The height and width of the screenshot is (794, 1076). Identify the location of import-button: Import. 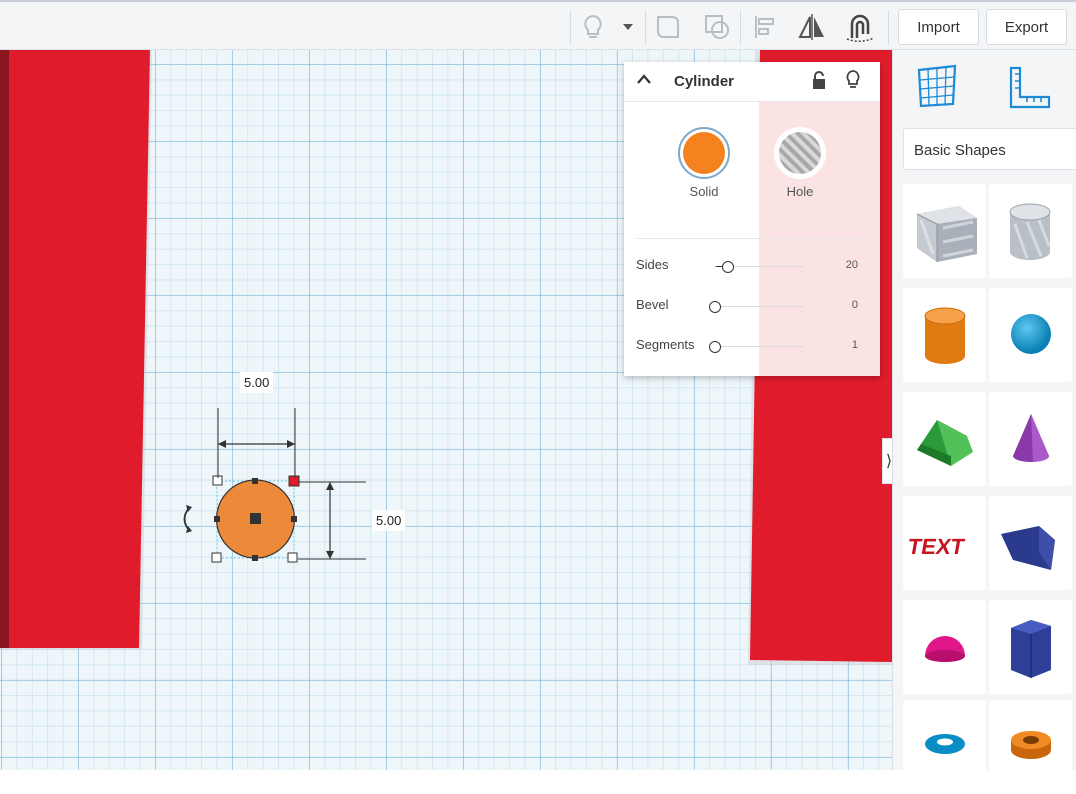
(938, 27).